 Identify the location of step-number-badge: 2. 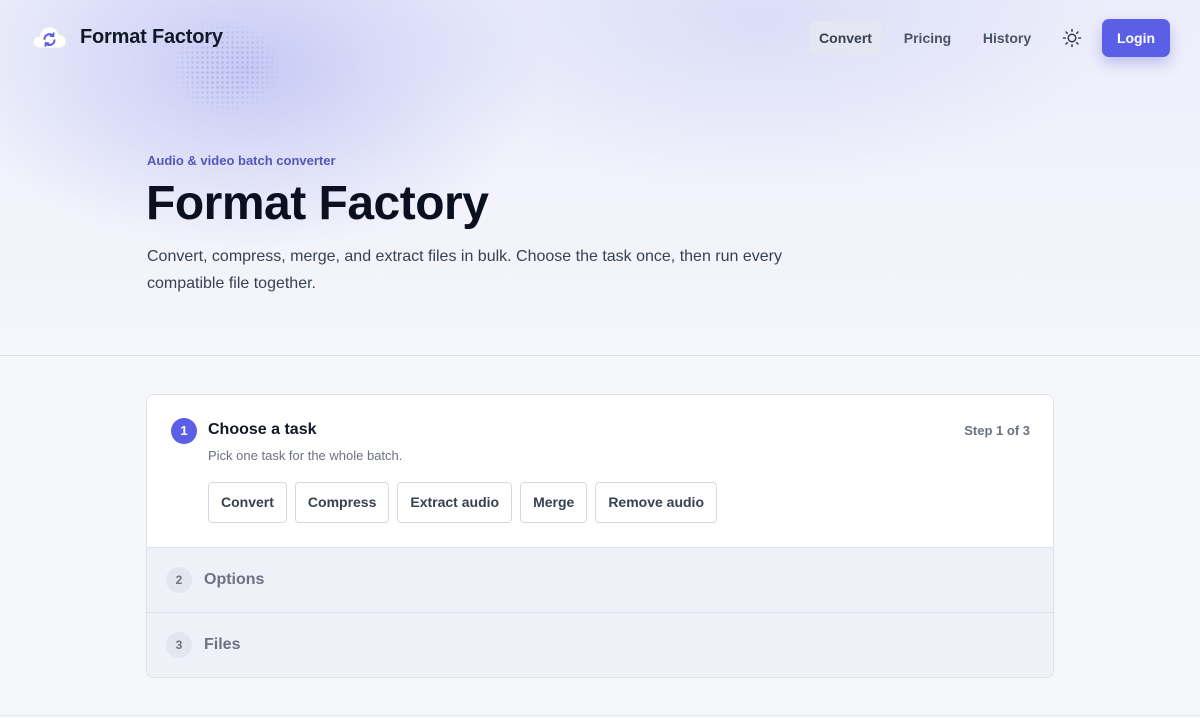
(179, 580).